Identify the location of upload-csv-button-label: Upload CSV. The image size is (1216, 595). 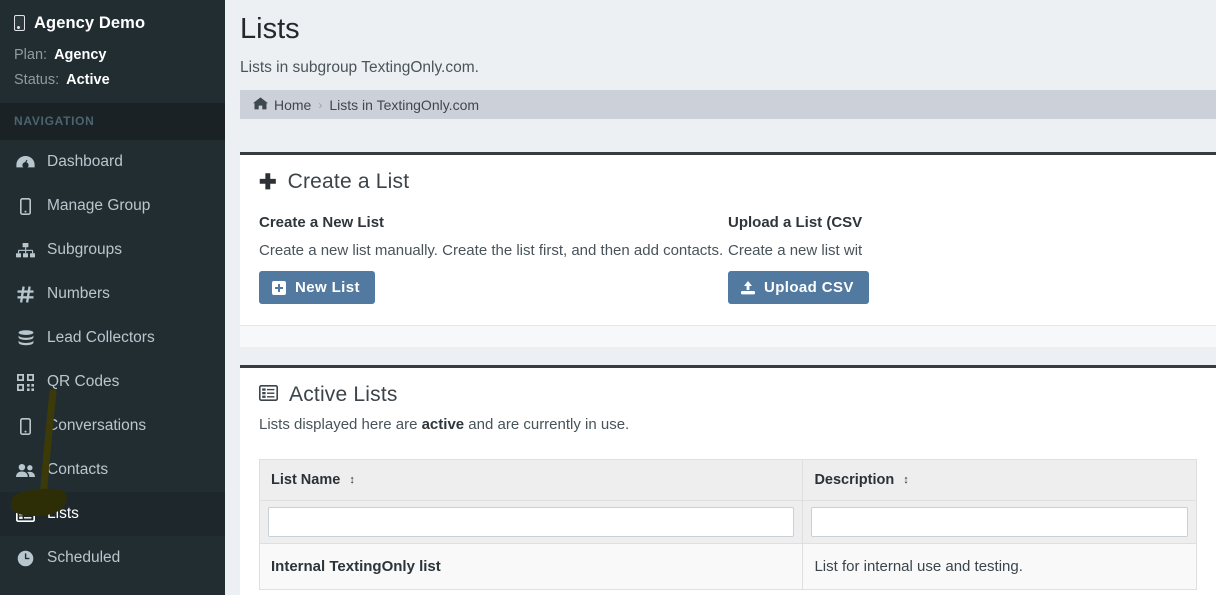
(809, 287).